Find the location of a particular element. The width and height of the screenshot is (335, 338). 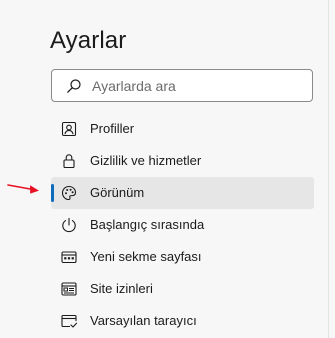

search-icon is located at coordinates (74, 86).